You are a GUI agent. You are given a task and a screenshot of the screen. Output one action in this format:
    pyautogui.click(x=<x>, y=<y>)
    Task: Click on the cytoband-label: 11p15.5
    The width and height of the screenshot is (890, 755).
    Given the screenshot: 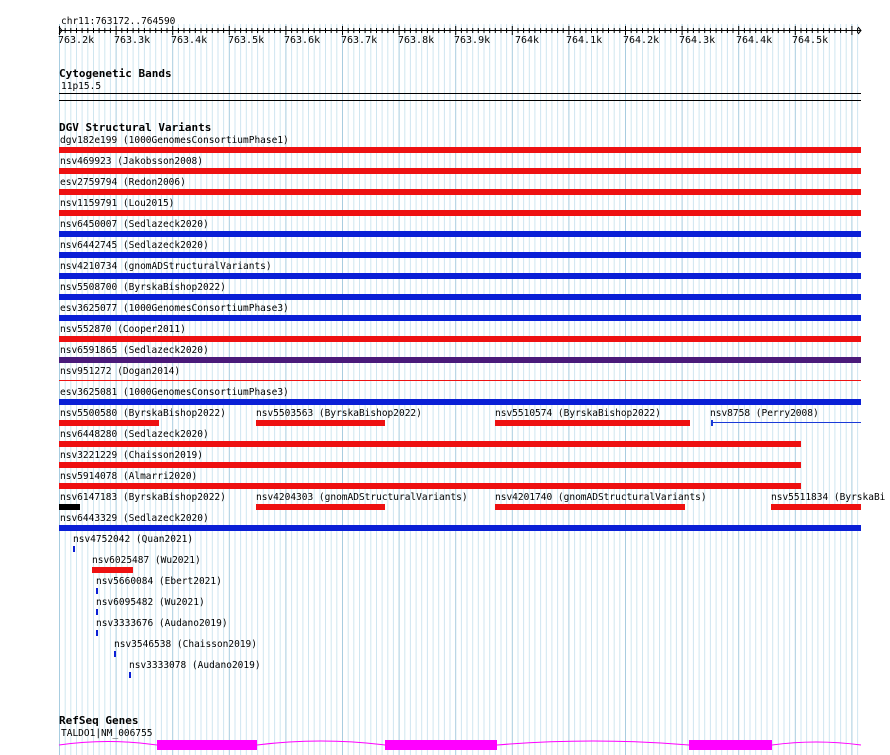 What is the action you would take?
    pyautogui.click(x=81, y=86)
    